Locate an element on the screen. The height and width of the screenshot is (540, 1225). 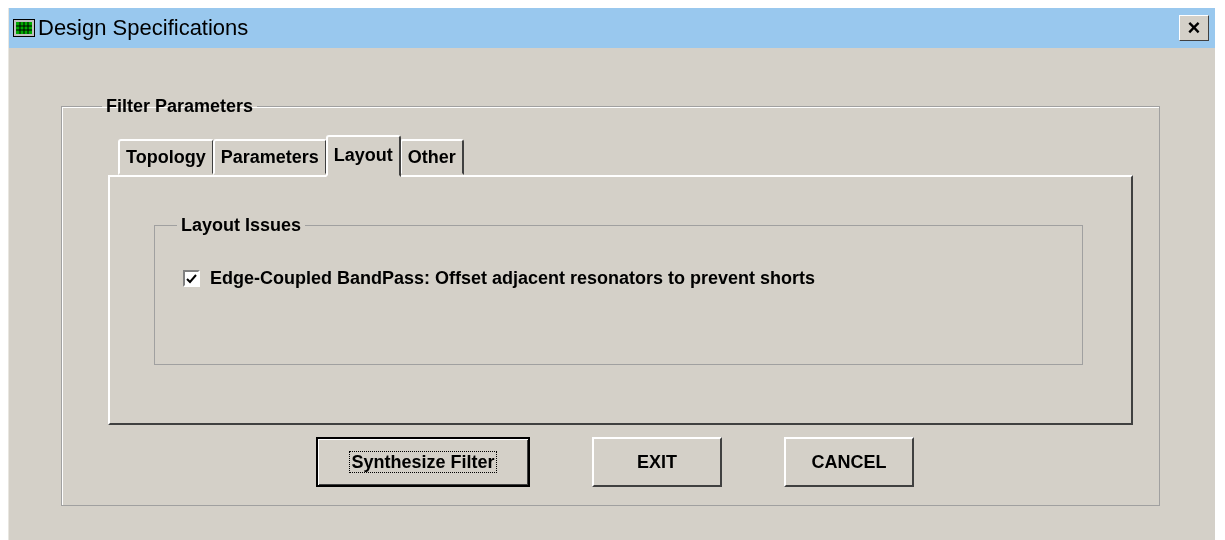
tab: Parameters is located at coordinates (269, 157).